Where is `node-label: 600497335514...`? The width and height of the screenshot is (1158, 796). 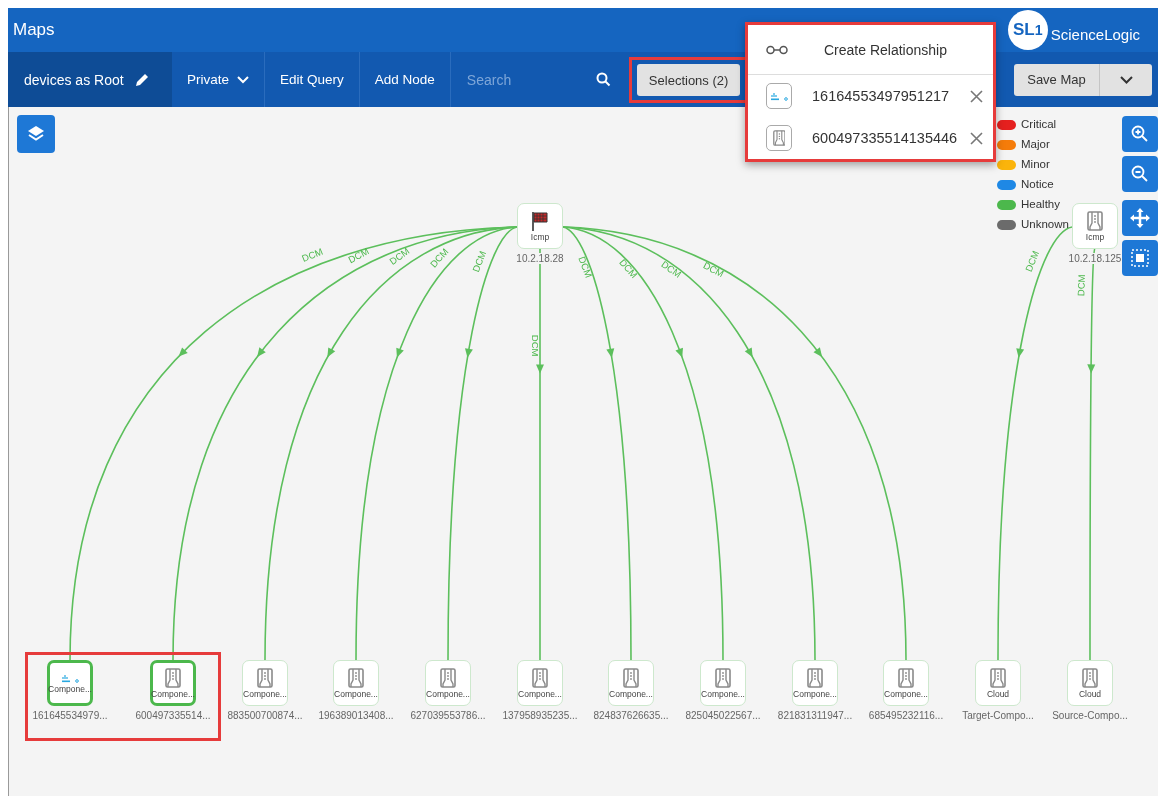
node-label: 600497335514... is located at coordinates (173, 715).